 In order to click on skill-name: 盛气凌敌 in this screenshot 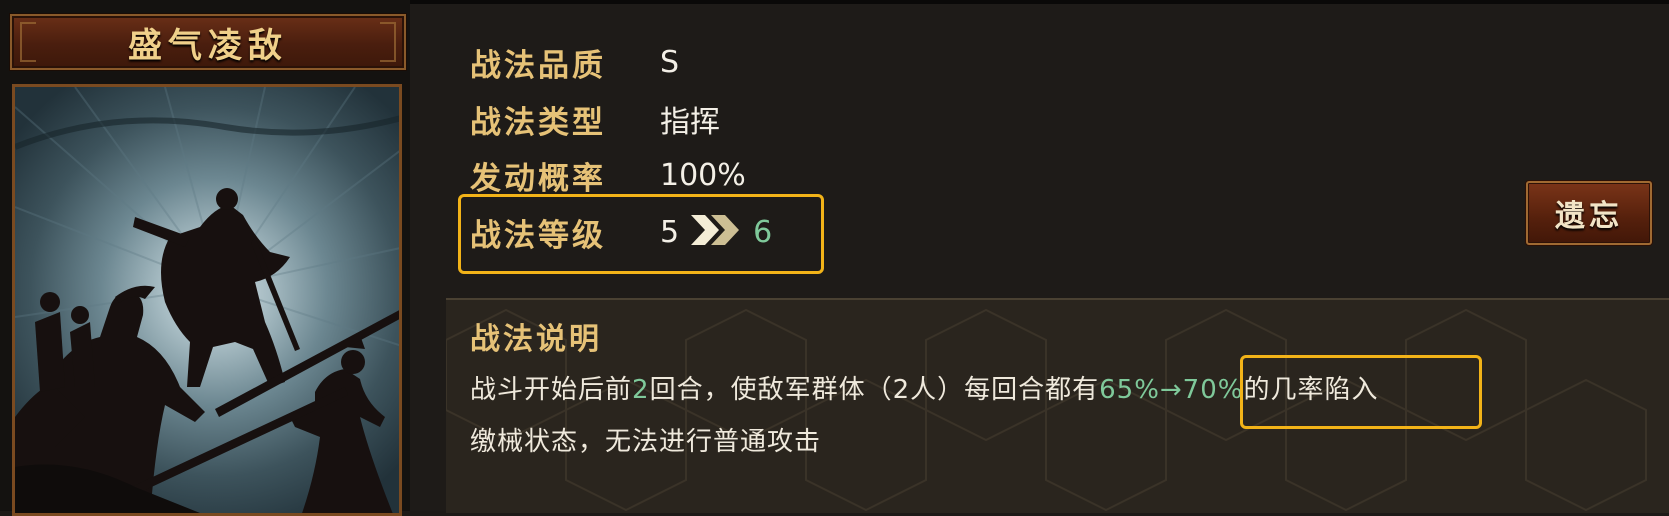, I will do `click(208, 45)`.